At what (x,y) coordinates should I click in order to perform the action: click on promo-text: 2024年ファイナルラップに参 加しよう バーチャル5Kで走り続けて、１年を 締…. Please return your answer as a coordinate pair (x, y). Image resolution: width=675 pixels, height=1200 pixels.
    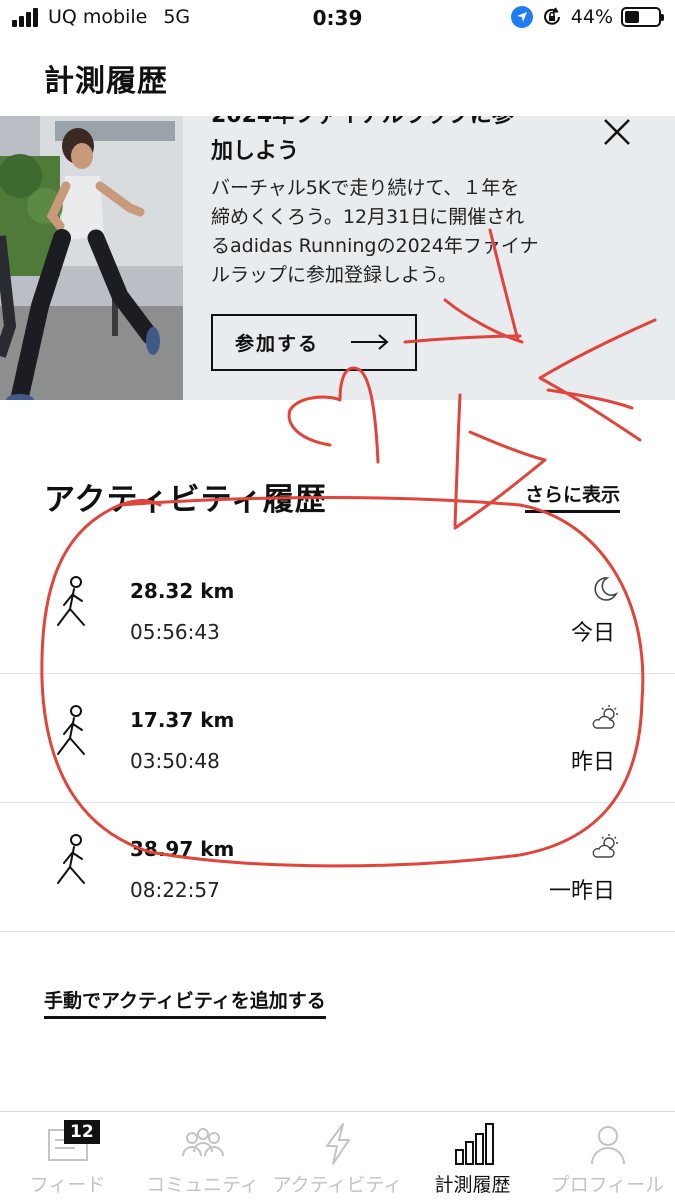
    Looking at the image, I should click on (396, 203).